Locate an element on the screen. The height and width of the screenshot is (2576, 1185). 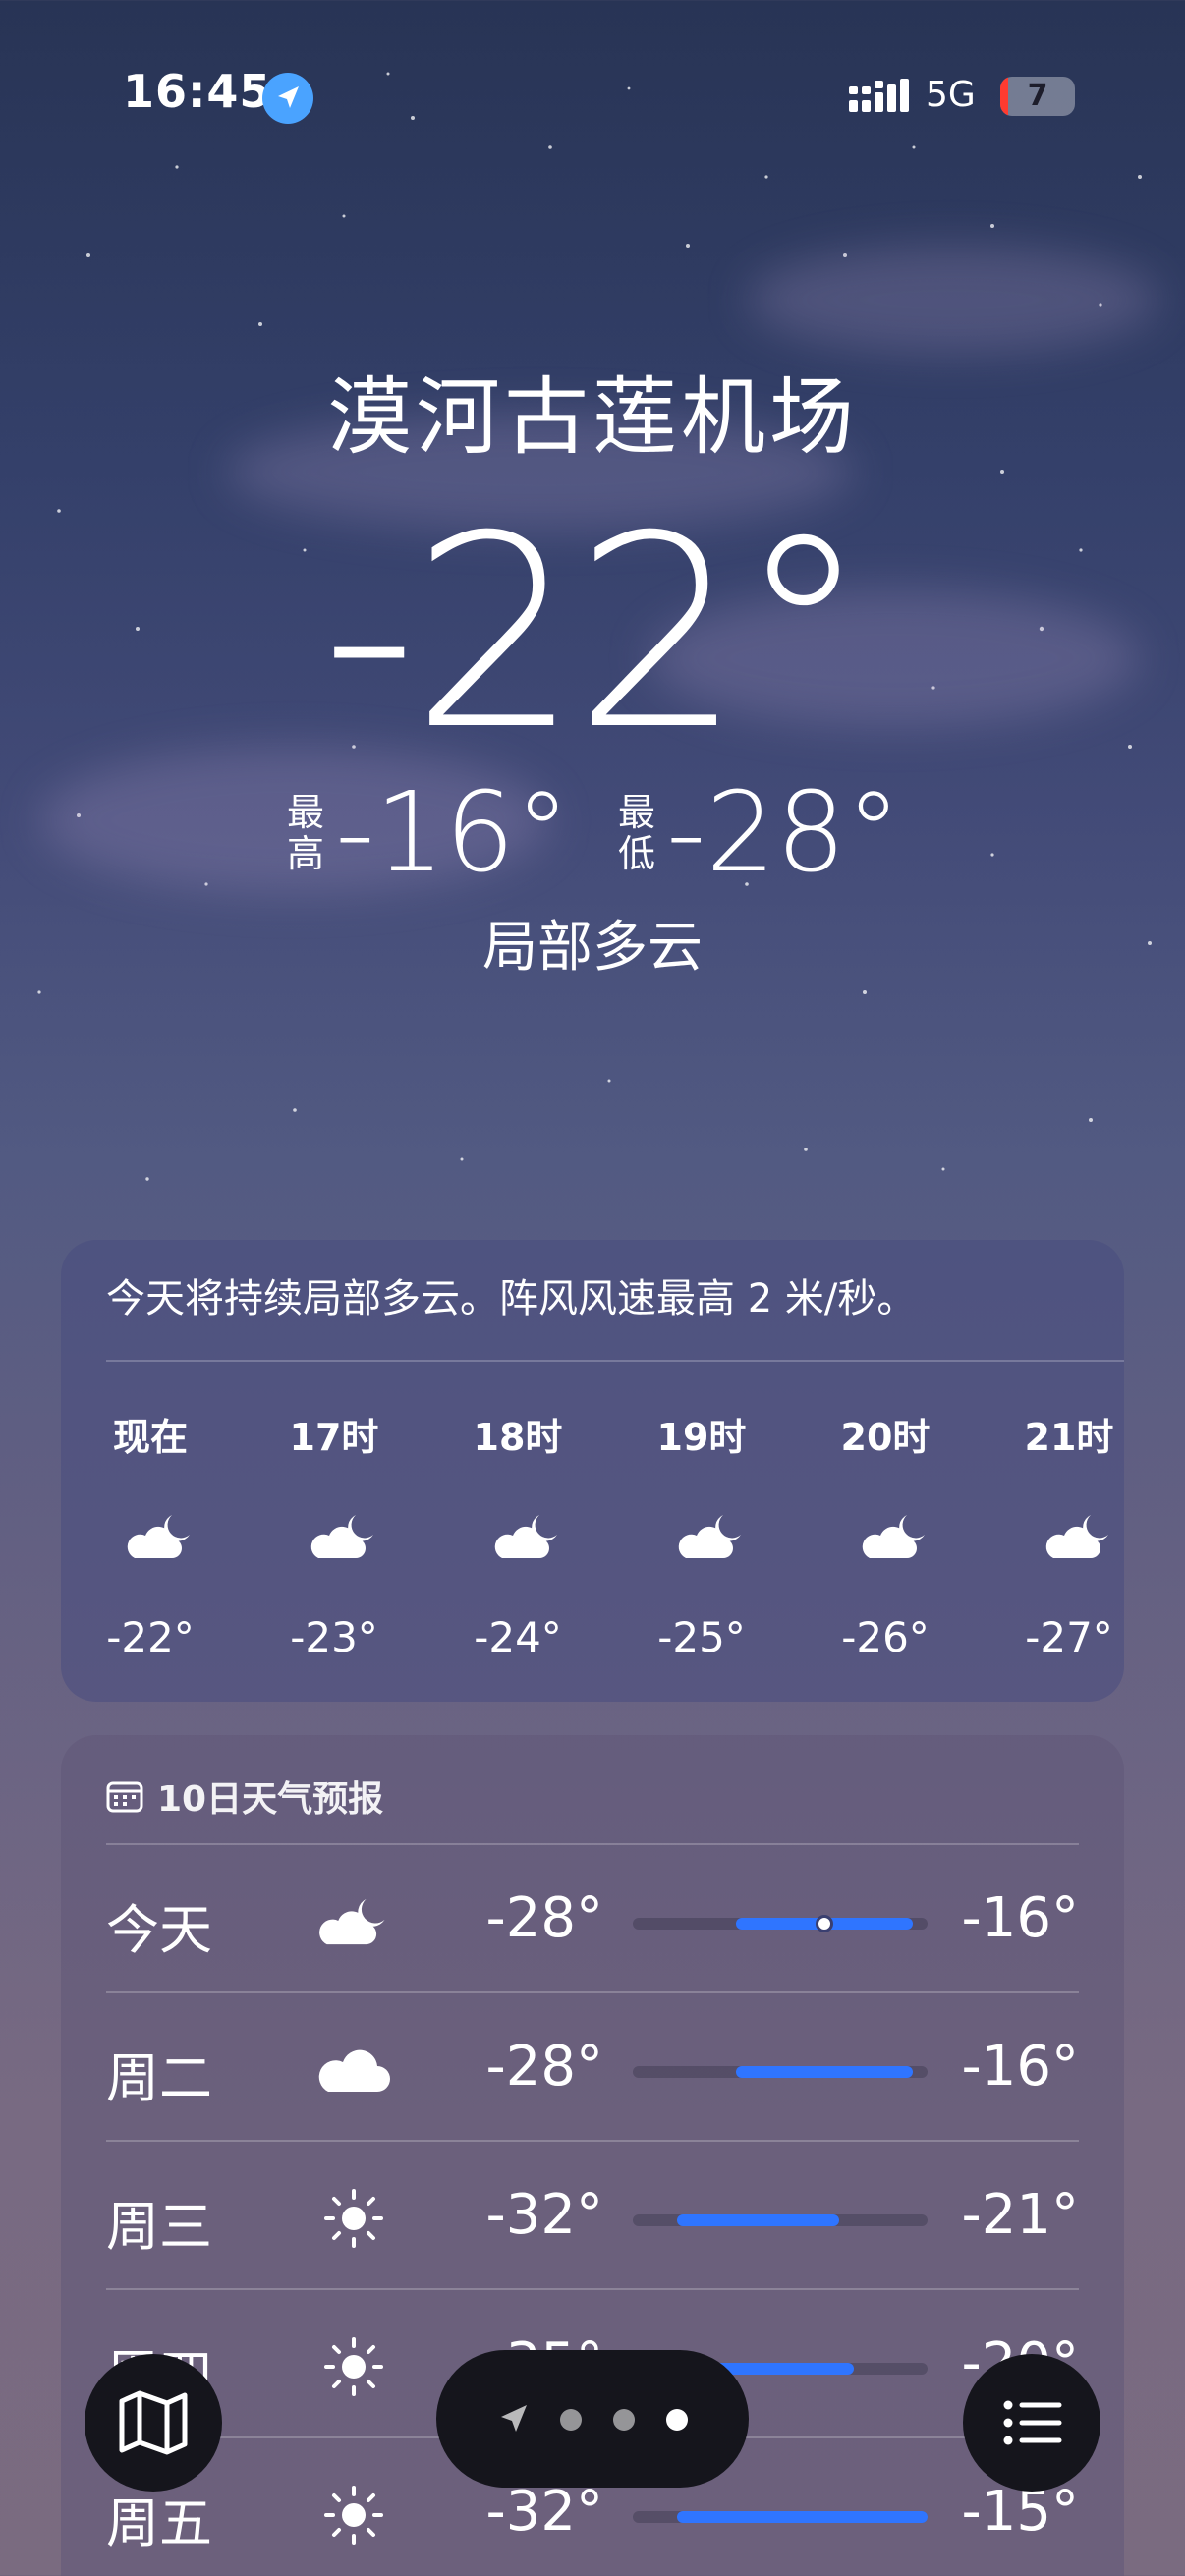
high-low-temperatures: 最高 -16° 最低 -28° is located at coordinates (592, 833).